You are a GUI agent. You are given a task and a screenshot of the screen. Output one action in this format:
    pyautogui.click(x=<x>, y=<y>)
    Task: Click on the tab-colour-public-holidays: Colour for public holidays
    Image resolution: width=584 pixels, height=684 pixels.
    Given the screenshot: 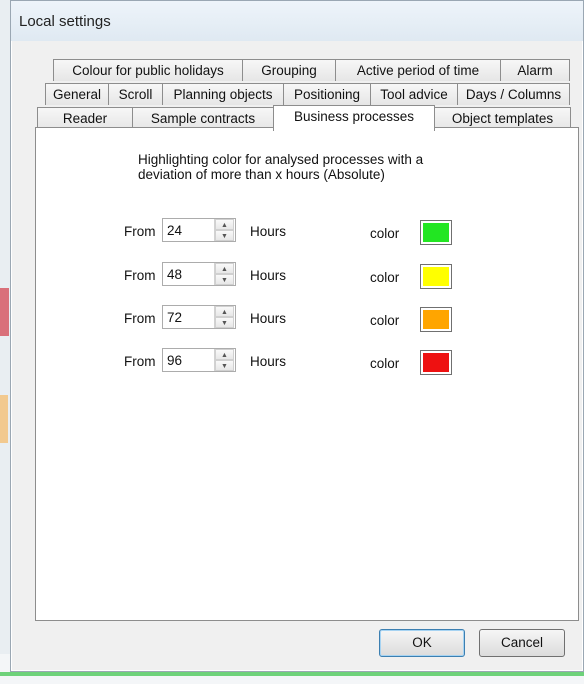 What is the action you would take?
    pyautogui.click(x=148, y=70)
    